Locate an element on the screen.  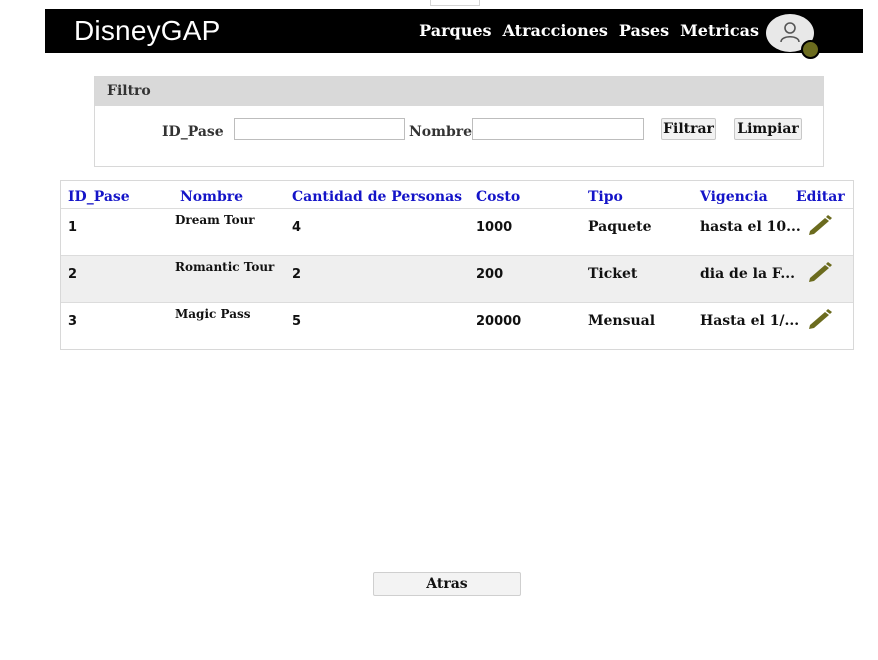
header-vigencia: Vigencia is located at coordinates (734, 197).